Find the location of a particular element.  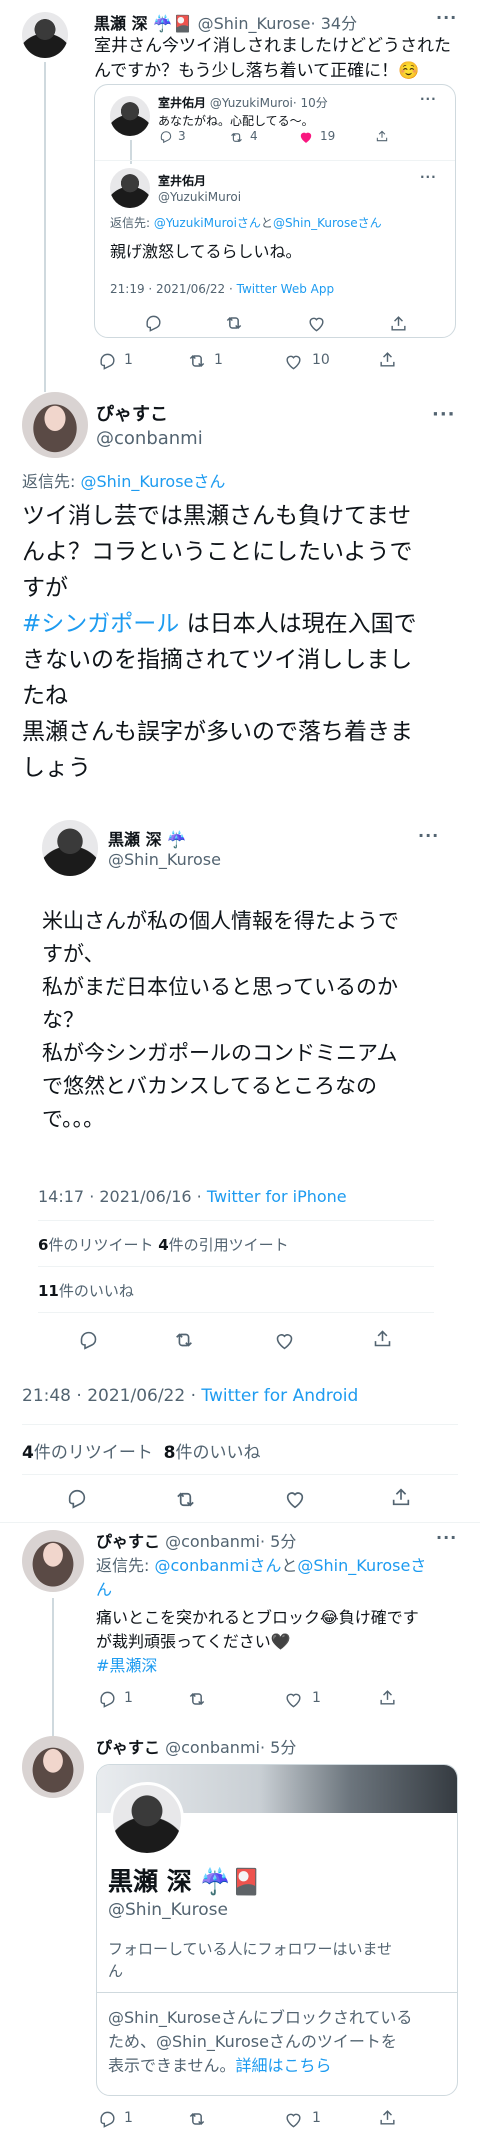

quote-number: 4 is located at coordinates (163, 1245).